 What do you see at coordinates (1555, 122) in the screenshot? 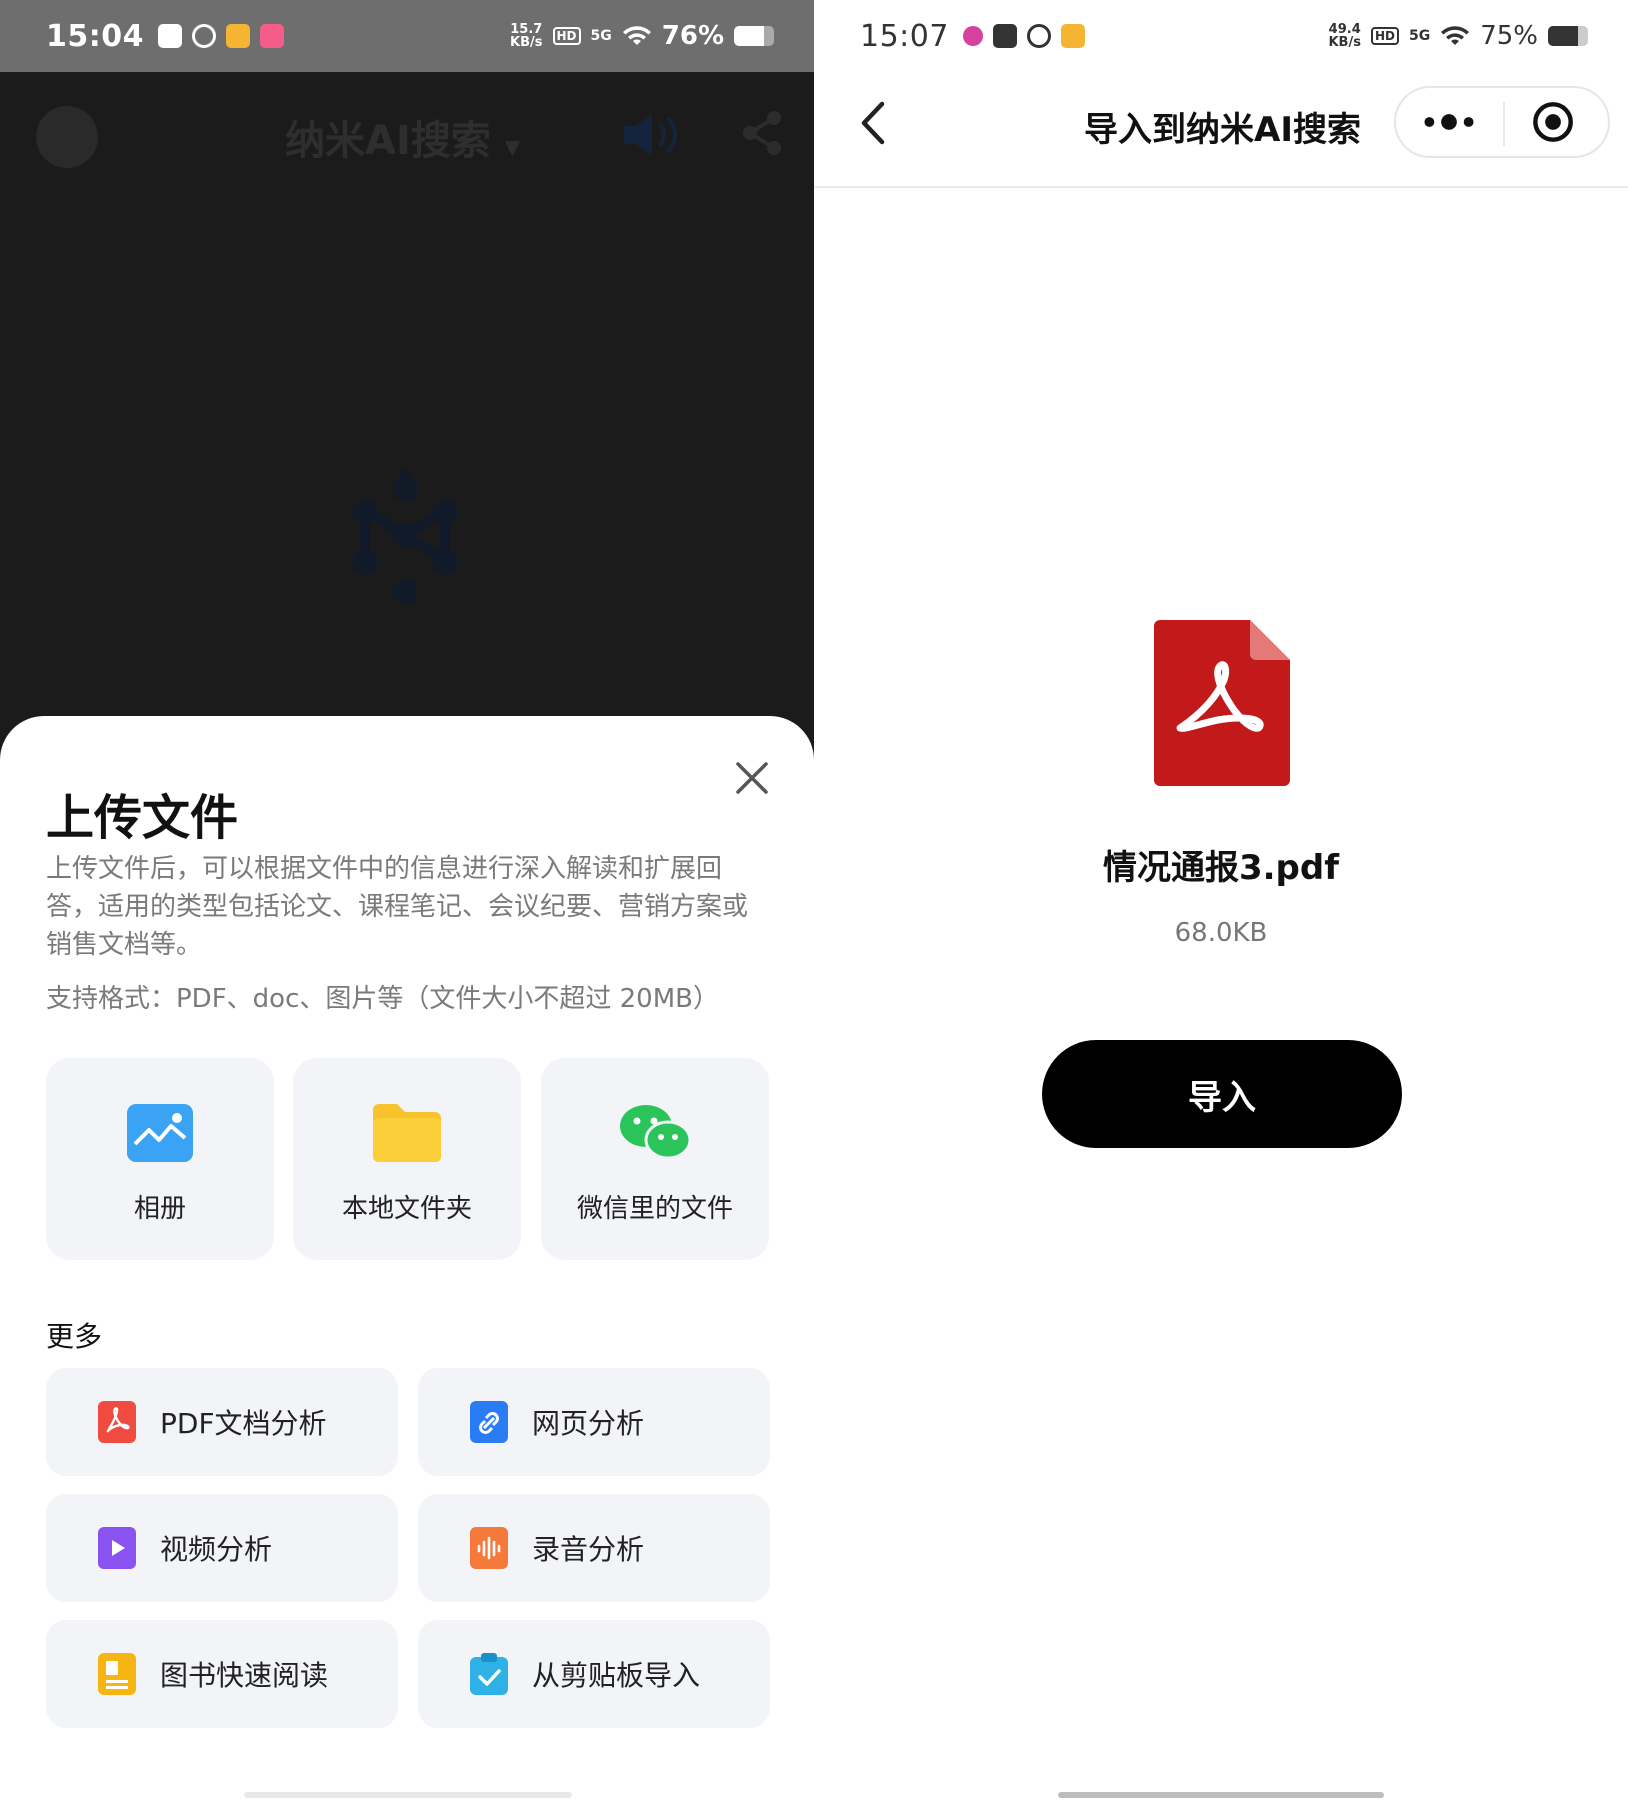
I see `close-target-icon` at bounding box center [1555, 122].